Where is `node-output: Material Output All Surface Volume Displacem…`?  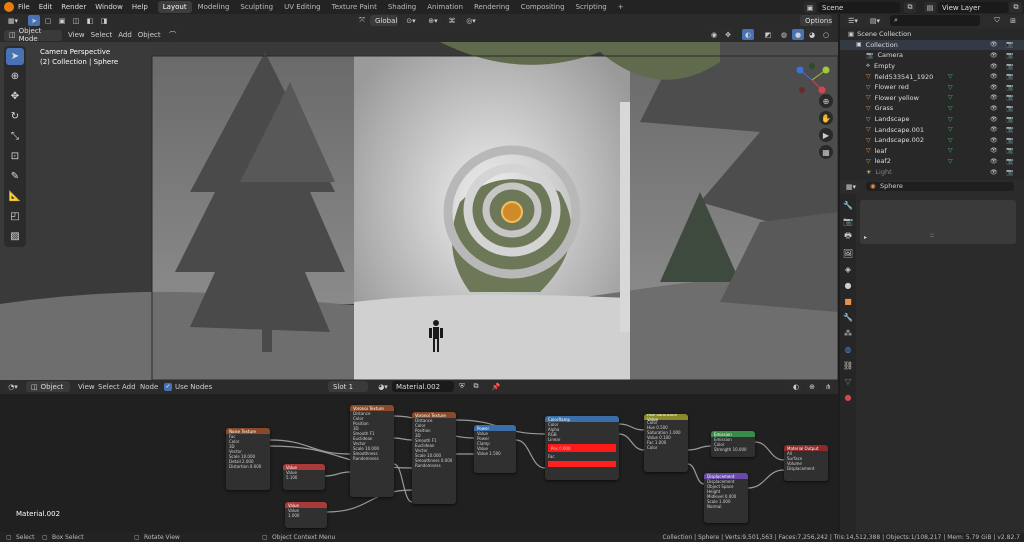
node-output: Material Output All Surface Volume Displacem… is located at coordinates (806, 463).